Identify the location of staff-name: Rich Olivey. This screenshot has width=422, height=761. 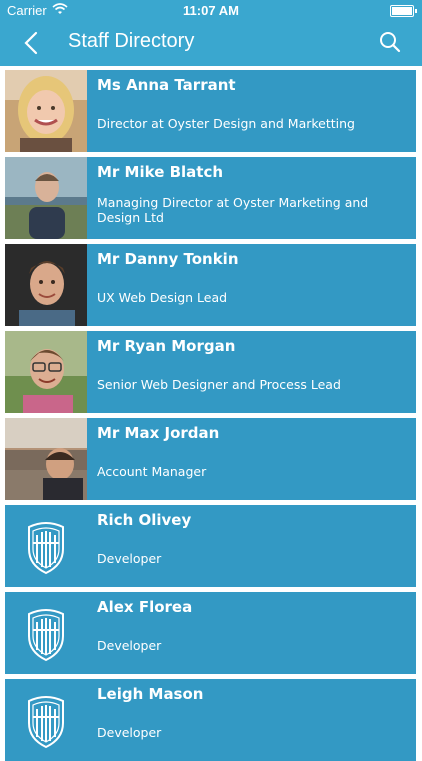
(144, 520).